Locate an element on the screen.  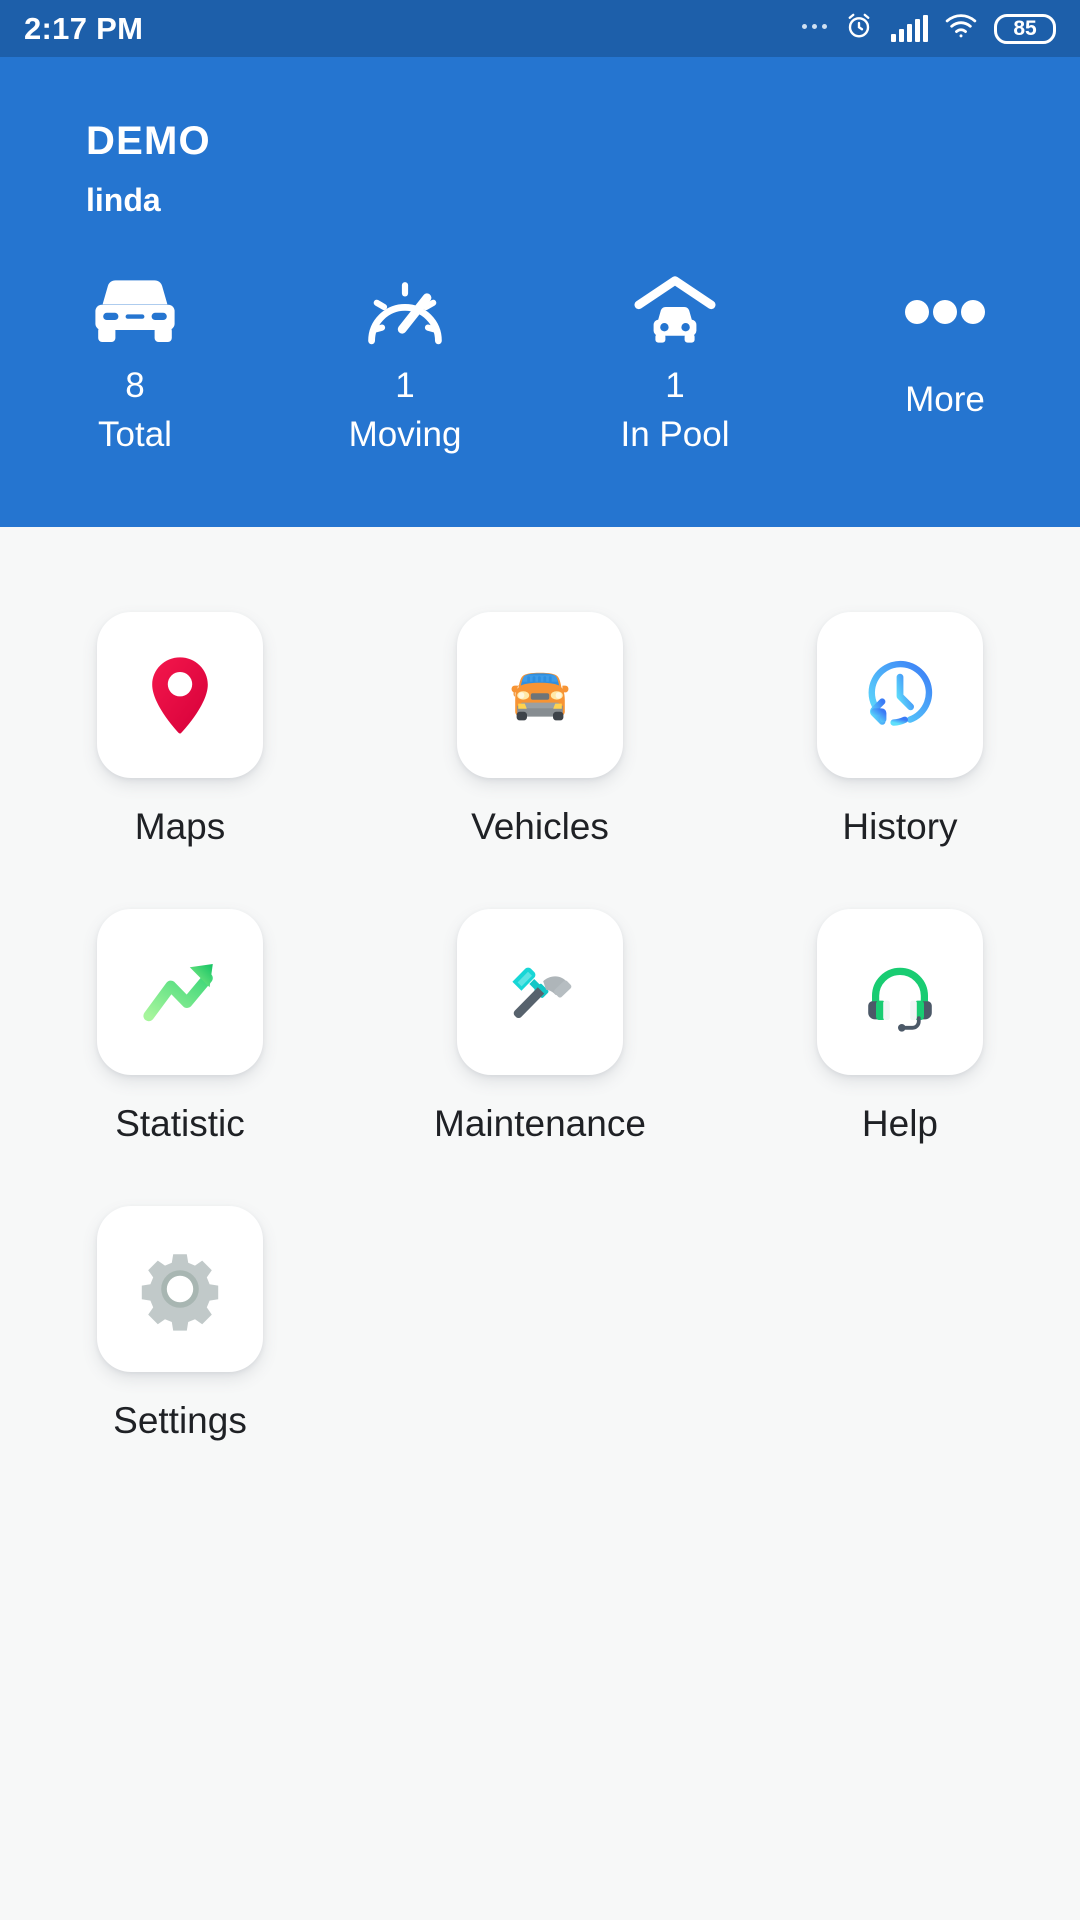
menu-tile-maps is located at coordinates (179, 695).